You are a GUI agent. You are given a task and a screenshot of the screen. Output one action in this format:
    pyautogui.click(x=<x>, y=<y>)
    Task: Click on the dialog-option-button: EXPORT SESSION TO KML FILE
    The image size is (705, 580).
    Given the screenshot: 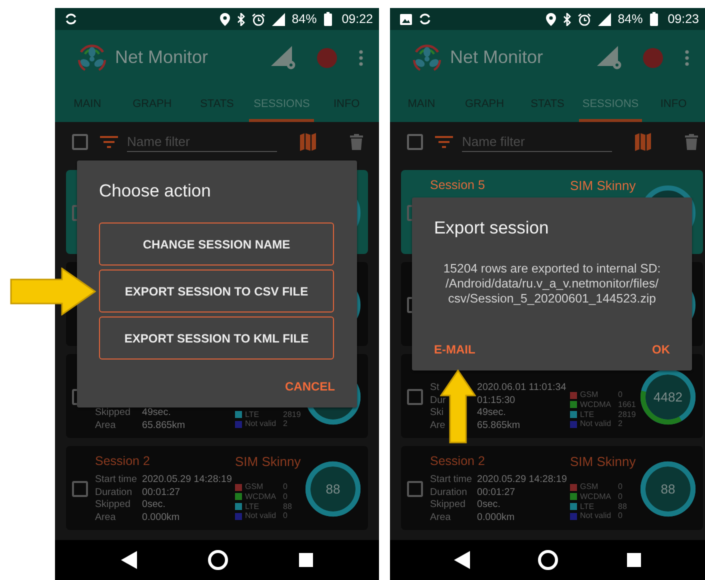 What is the action you would take?
    pyautogui.click(x=216, y=338)
    